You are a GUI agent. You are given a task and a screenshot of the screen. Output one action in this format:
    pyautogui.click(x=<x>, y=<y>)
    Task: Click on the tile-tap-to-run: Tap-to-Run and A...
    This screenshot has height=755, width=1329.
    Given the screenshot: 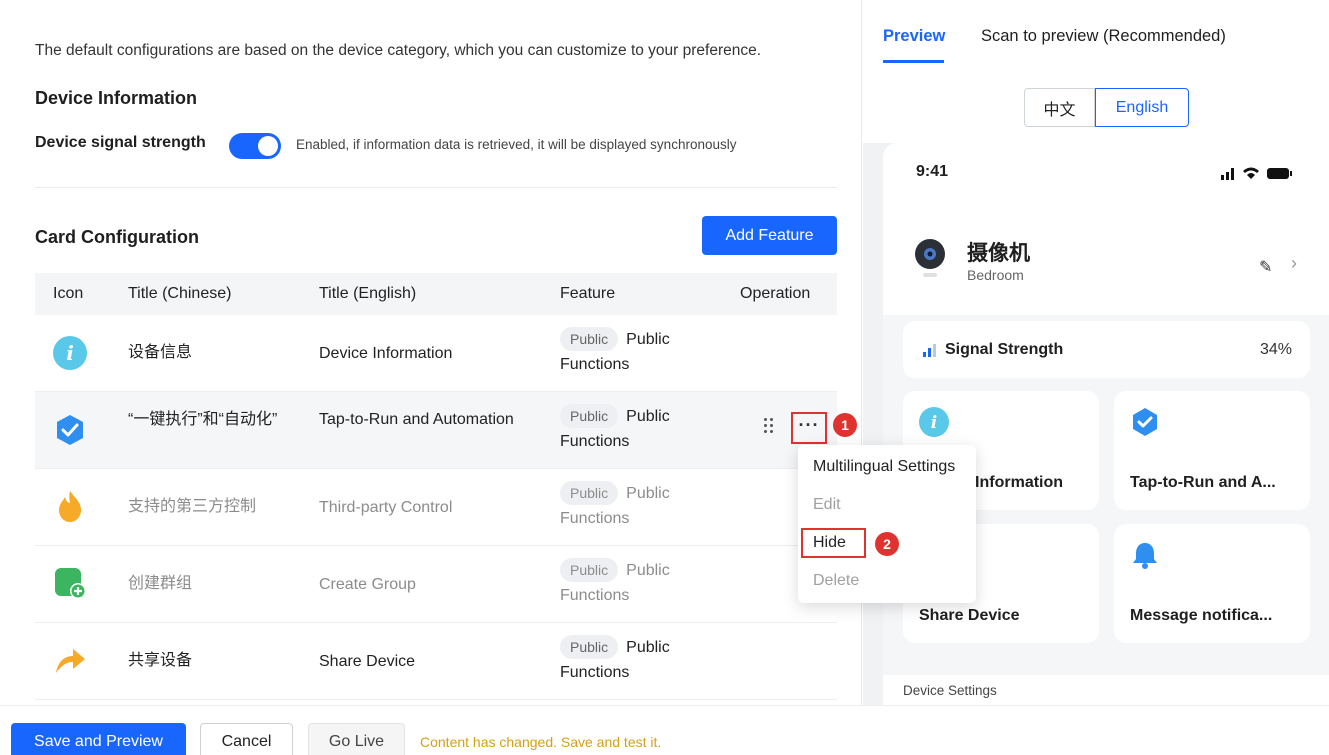 What is the action you would take?
    pyautogui.click(x=1212, y=450)
    